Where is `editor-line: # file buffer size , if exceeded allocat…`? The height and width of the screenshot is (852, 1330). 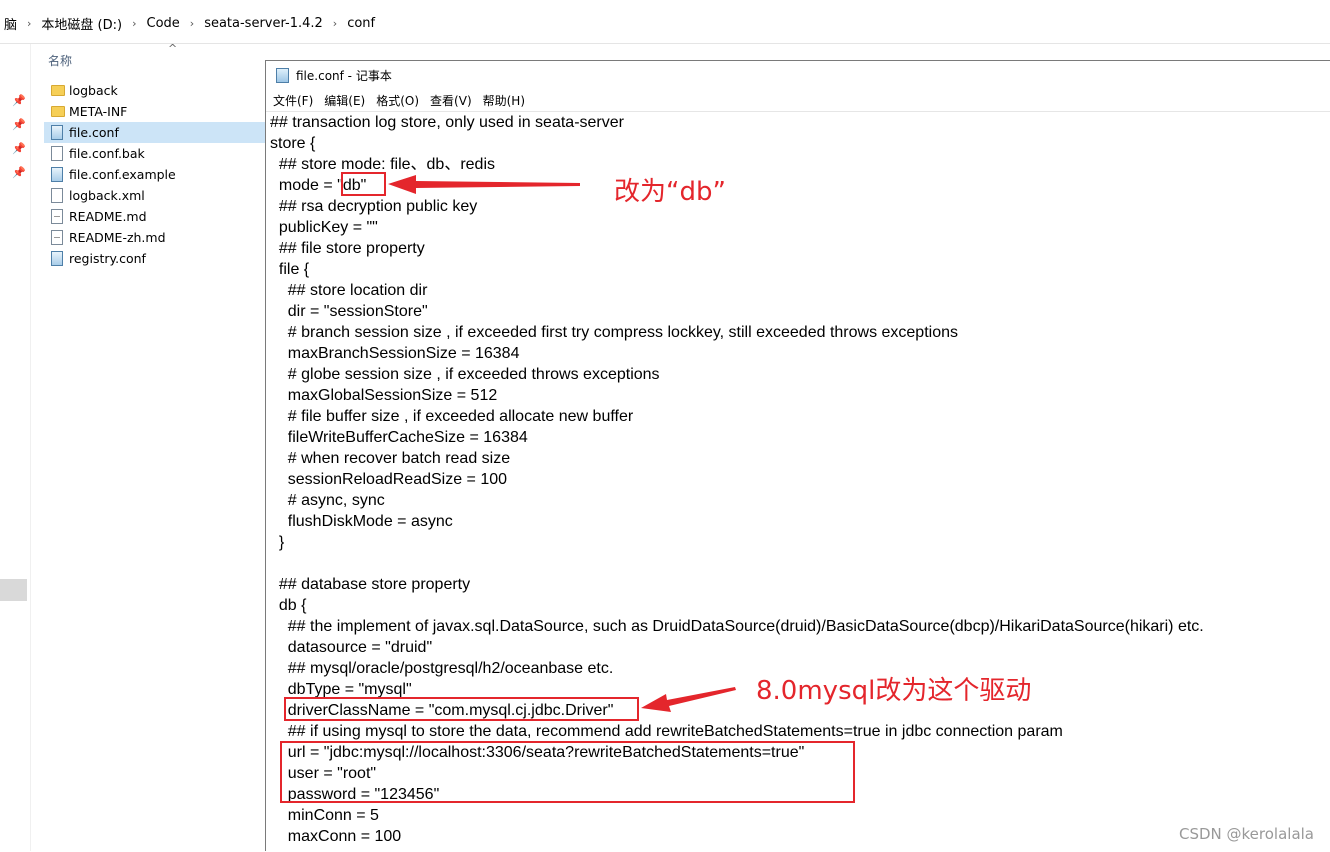
editor-line: # file buffer size , if exceeded allocat… is located at coordinates (452, 416).